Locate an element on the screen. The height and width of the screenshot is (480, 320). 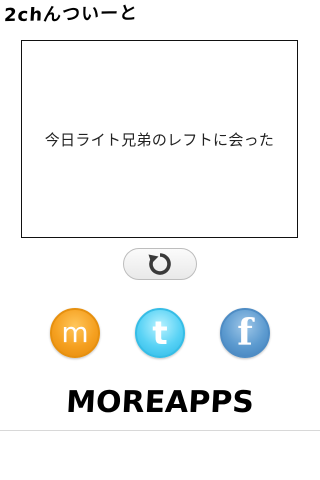
facebook-share-button: f is located at coordinates (245, 333).